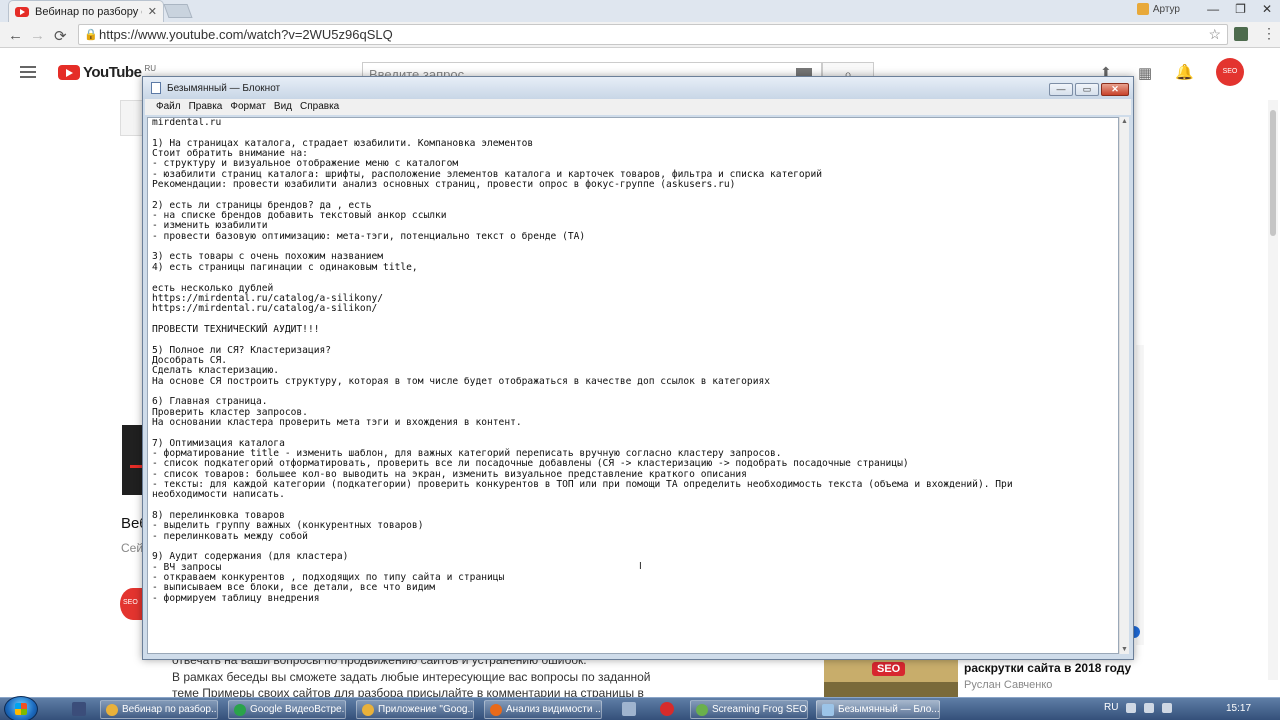 This screenshot has height=720, width=1280. What do you see at coordinates (1238, 708) in the screenshot?
I see `clock: 15:17` at bounding box center [1238, 708].